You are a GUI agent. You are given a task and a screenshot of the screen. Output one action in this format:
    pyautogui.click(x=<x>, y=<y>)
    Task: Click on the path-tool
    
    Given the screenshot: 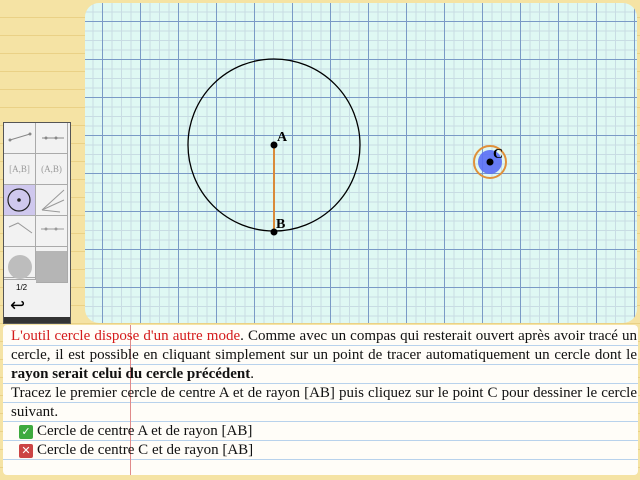 What is the action you would take?
    pyautogui.click(x=52, y=231)
    